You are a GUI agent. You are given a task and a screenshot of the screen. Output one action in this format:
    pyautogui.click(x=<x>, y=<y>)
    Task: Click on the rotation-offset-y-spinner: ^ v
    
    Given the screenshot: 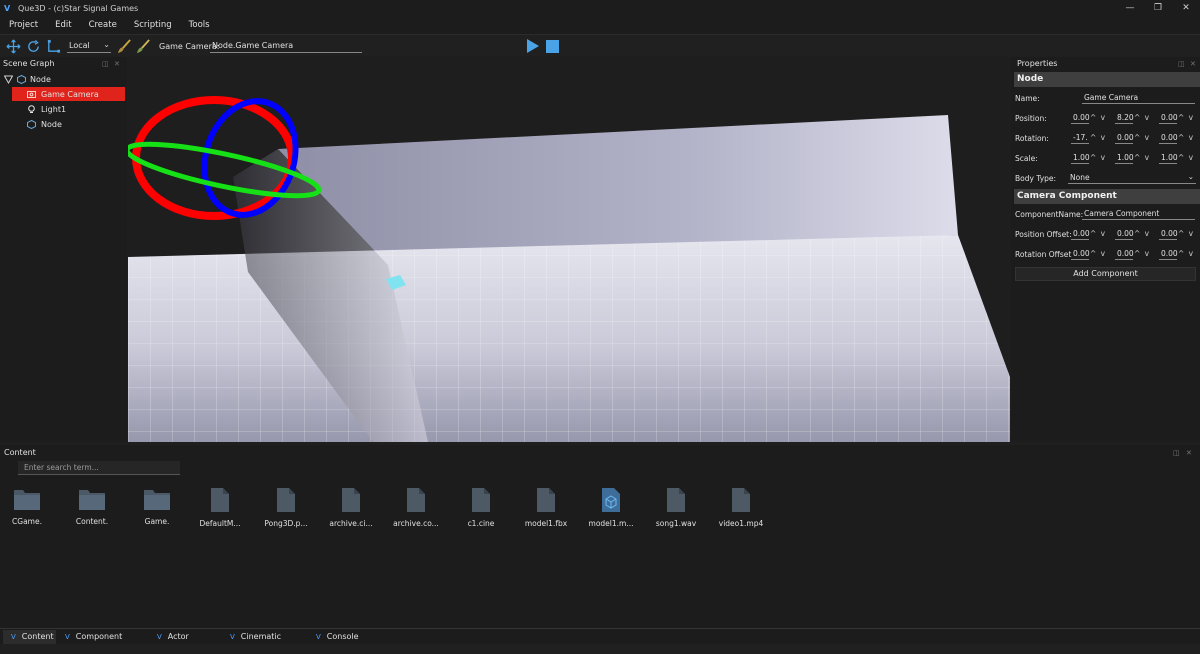 What is the action you would take?
    pyautogui.click(x=1142, y=253)
    